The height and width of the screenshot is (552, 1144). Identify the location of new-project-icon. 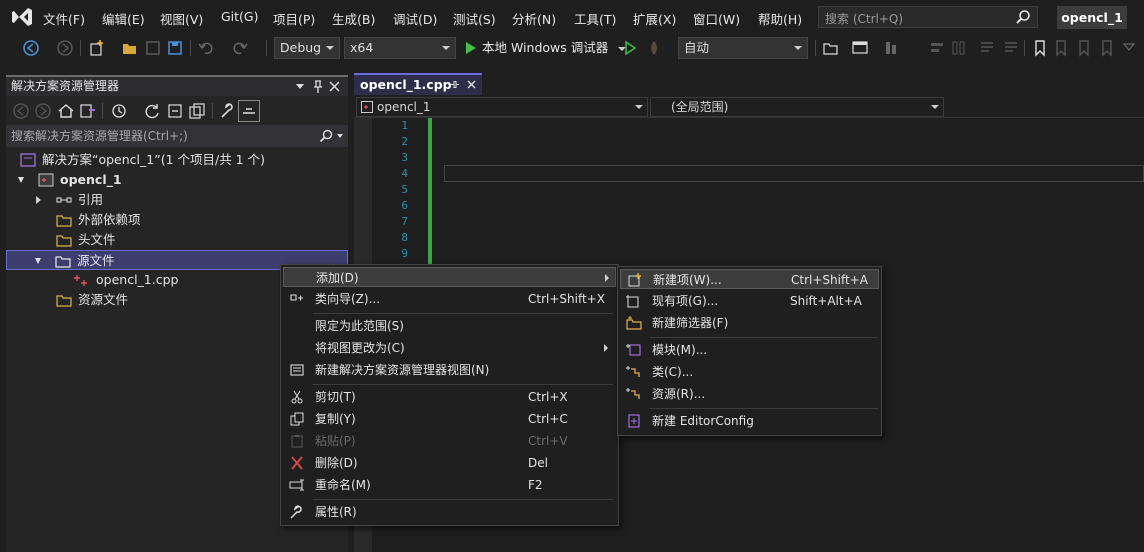
(97, 48).